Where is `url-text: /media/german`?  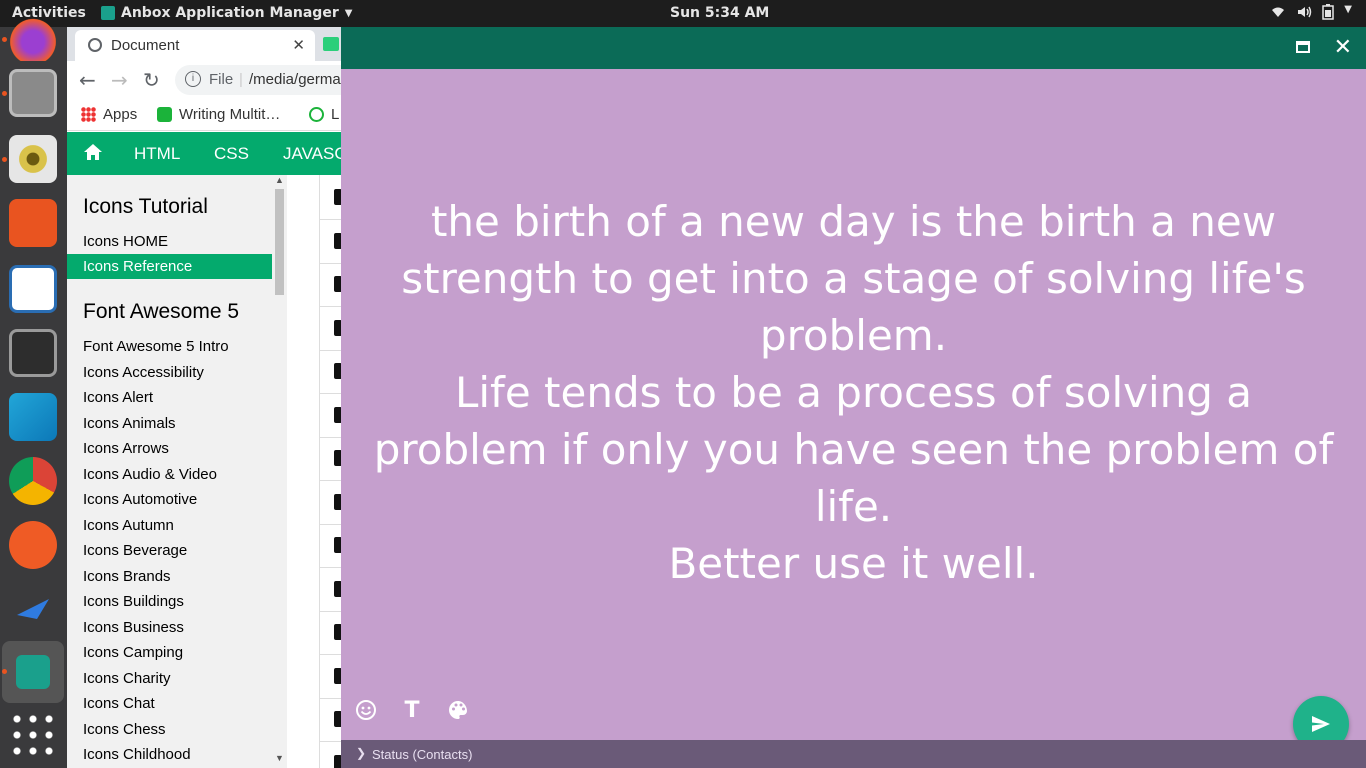
url-text: /media/german is located at coordinates (295, 79).